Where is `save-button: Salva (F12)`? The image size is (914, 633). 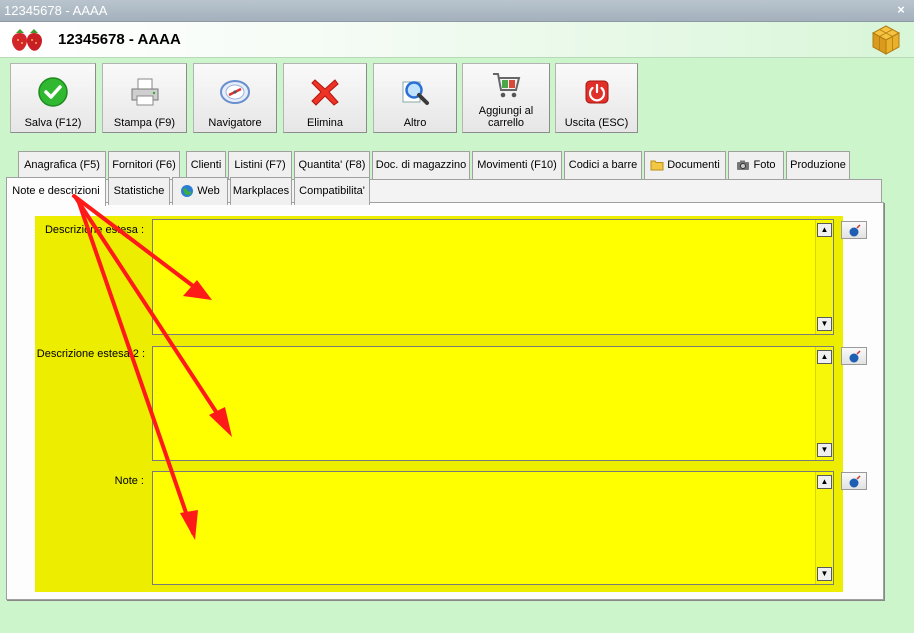 save-button: Salva (F12) is located at coordinates (53, 98).